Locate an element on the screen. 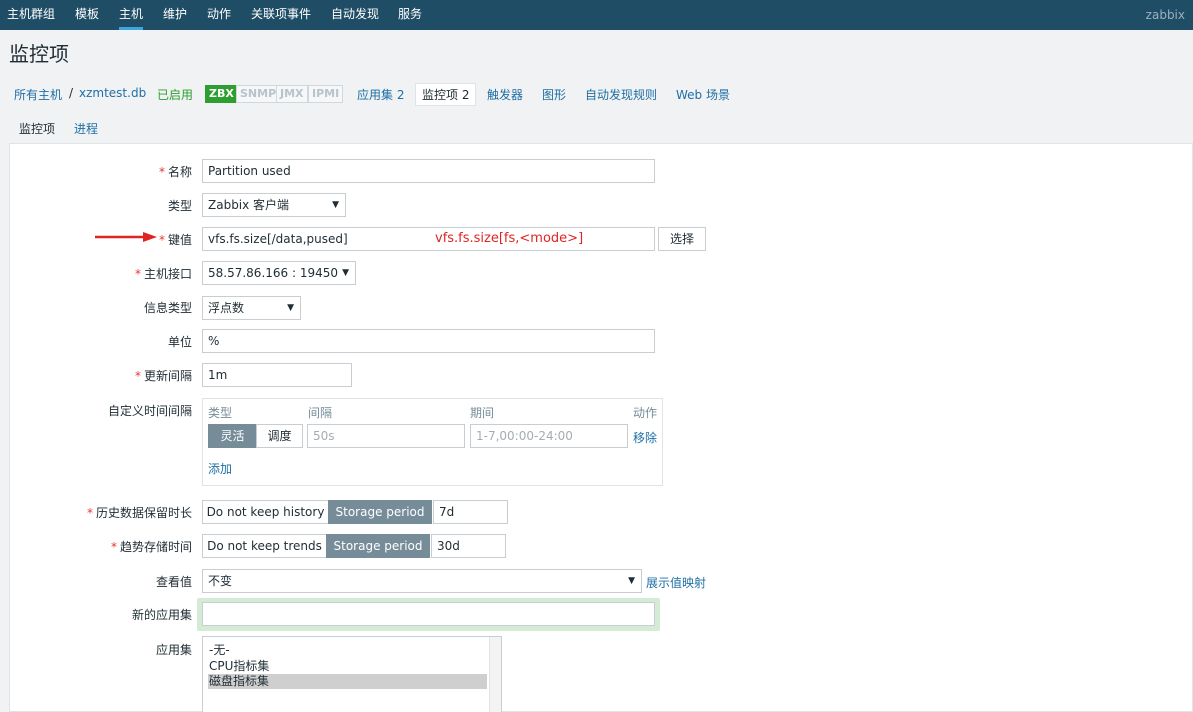  trends-storage-toggle: Storage period is located at coordinates (378, 546).